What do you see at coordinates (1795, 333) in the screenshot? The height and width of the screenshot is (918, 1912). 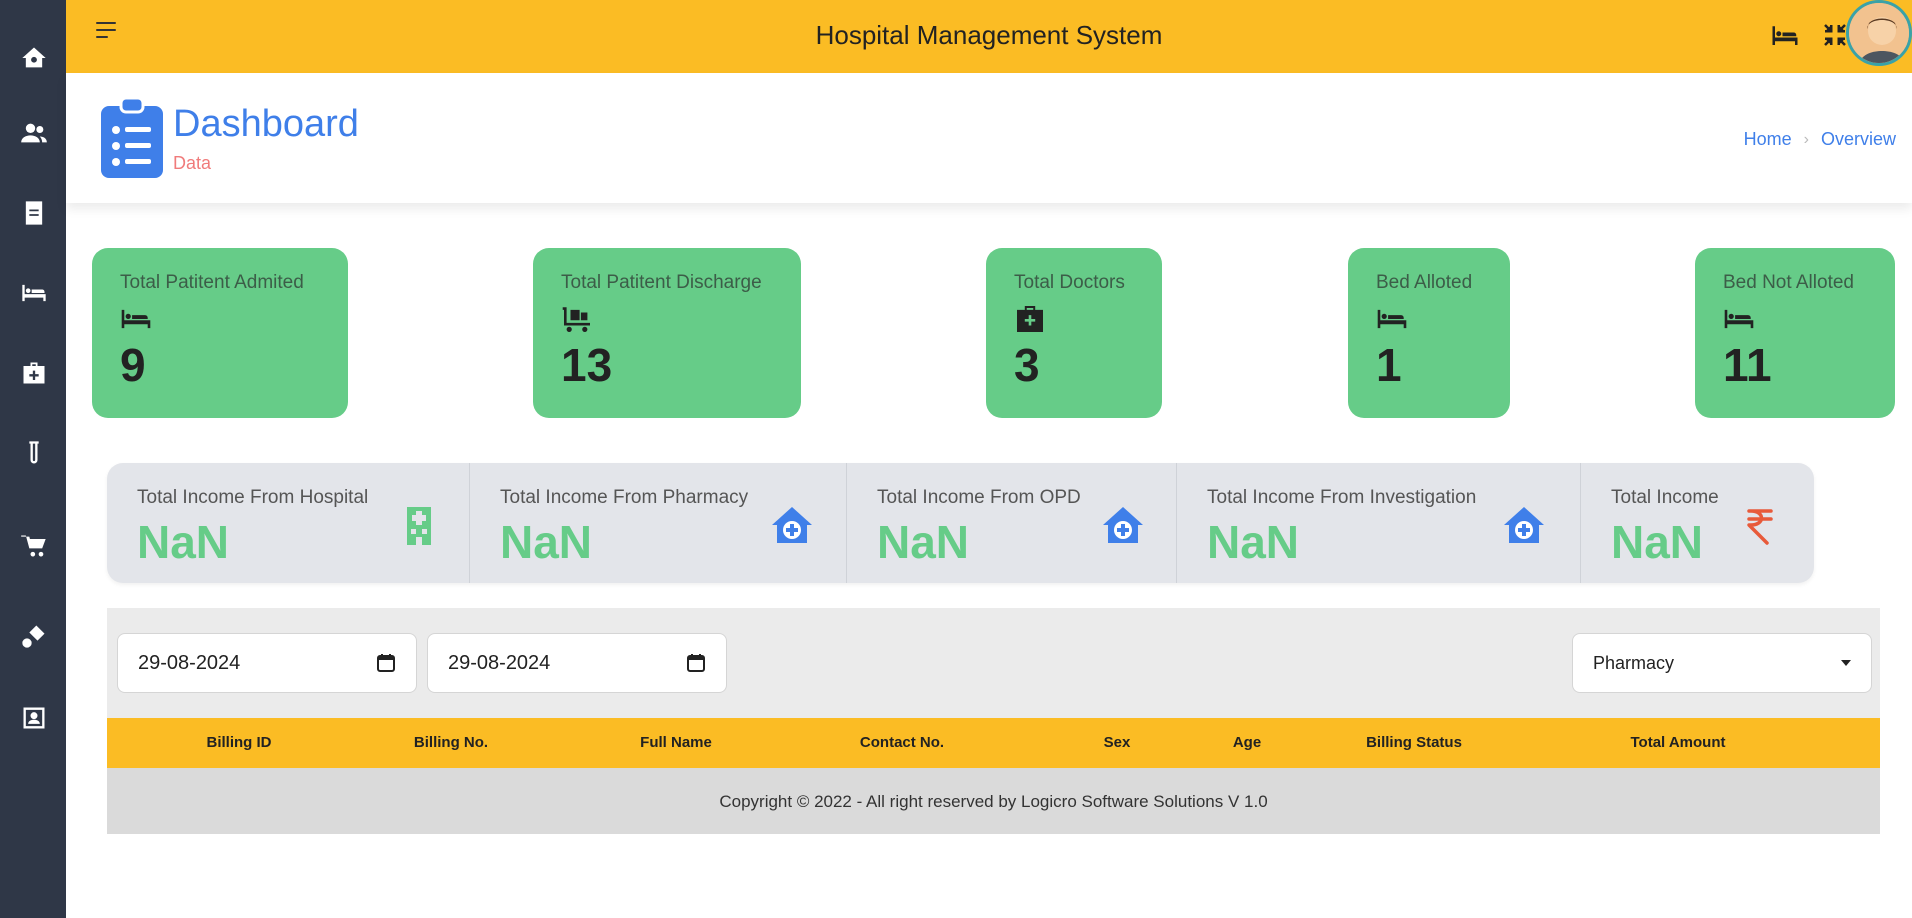 I see `stat-card-bed-not-alloted: Bed Not Alloted 11` at bounding box center [1795, 333].